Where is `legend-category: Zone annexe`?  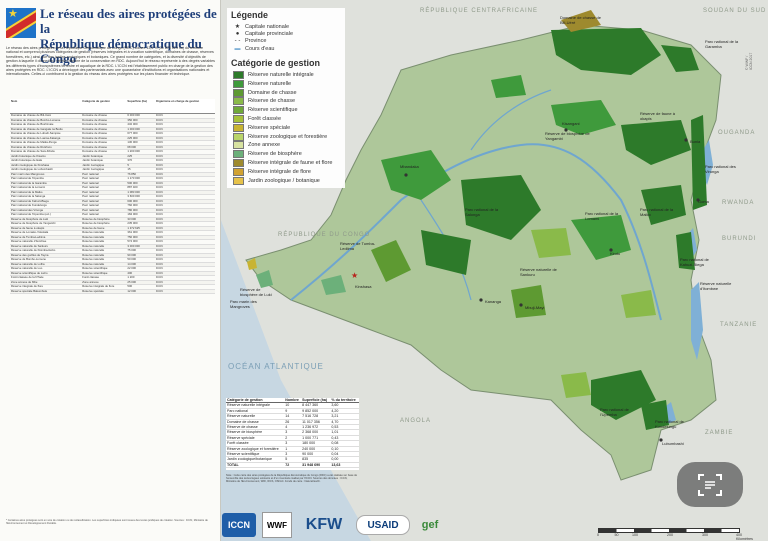 legend-category: Zone annexe is located at coordinates (256, 145).